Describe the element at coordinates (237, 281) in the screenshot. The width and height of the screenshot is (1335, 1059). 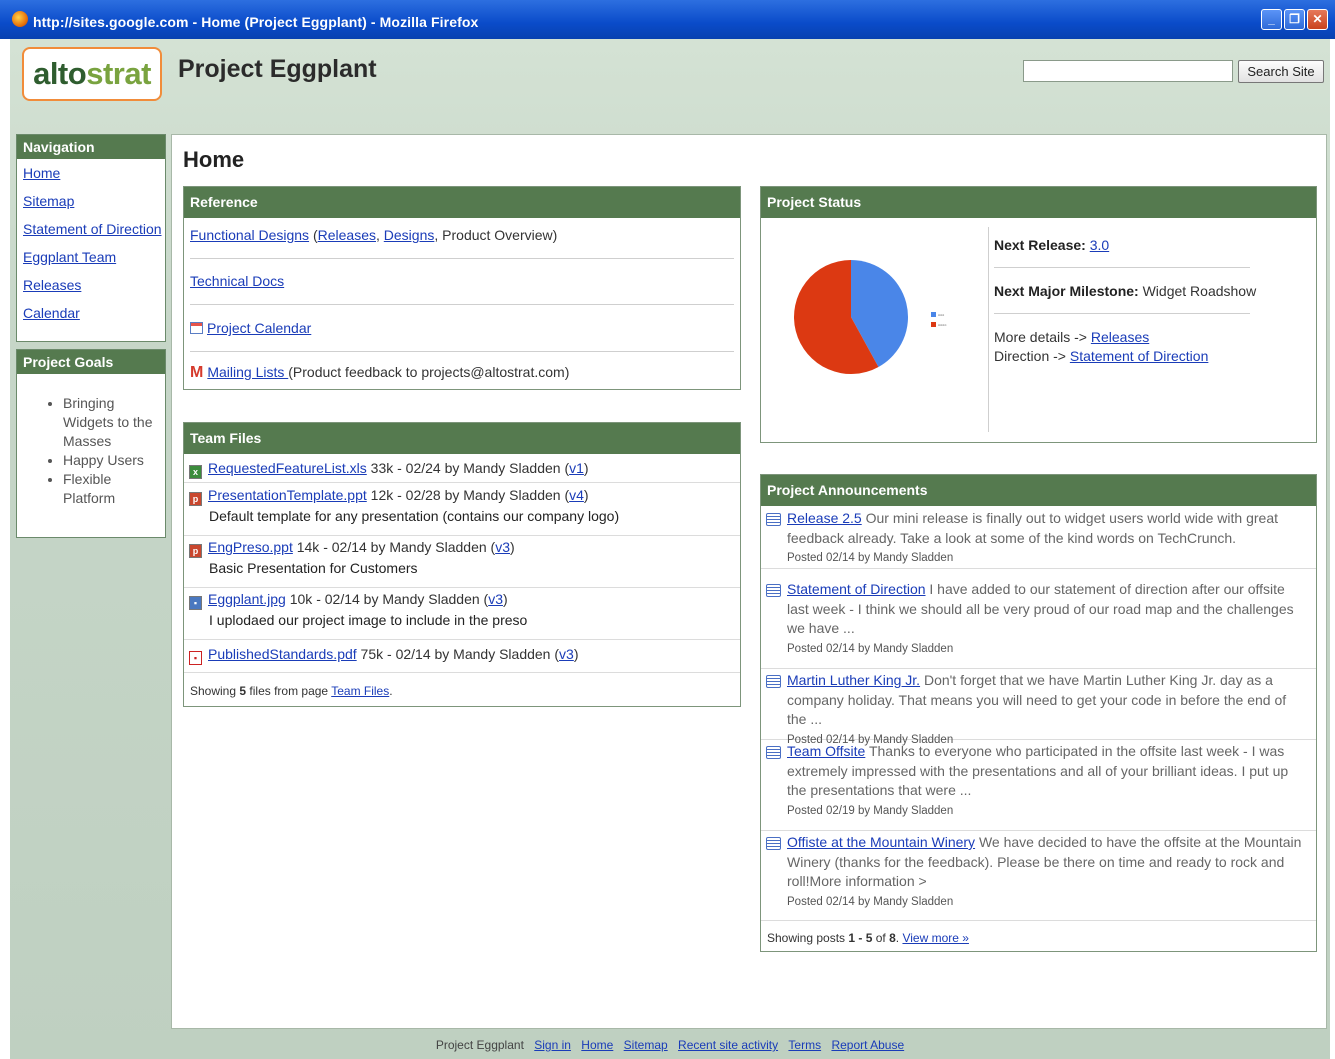
I see `technical-docs-link: Technical Docs` at that location.